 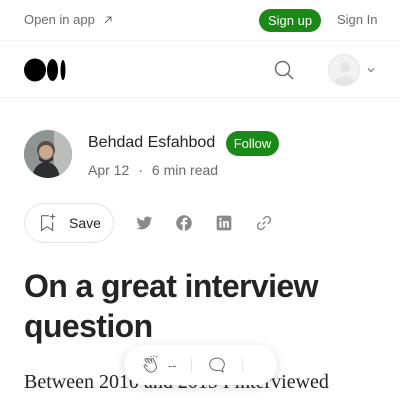 I want to click on avatar, so click(x=344, y=70).